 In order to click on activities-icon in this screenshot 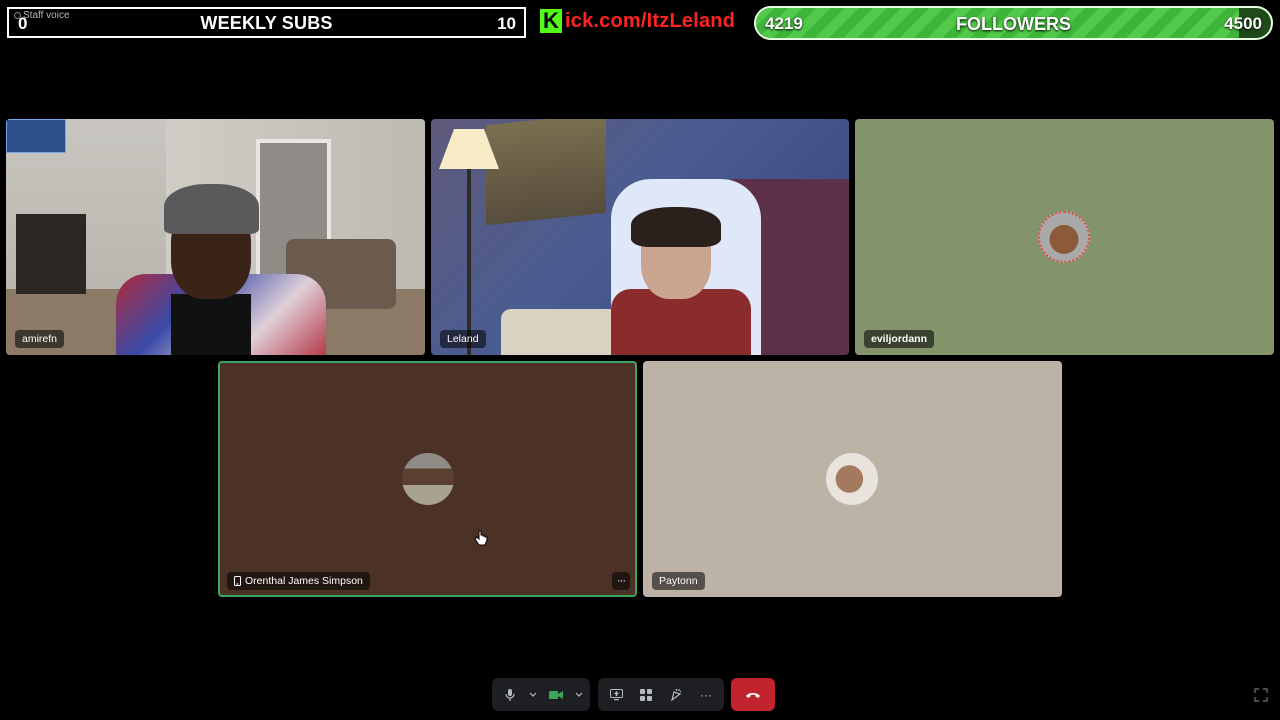, I will do `click(646, 694)`.